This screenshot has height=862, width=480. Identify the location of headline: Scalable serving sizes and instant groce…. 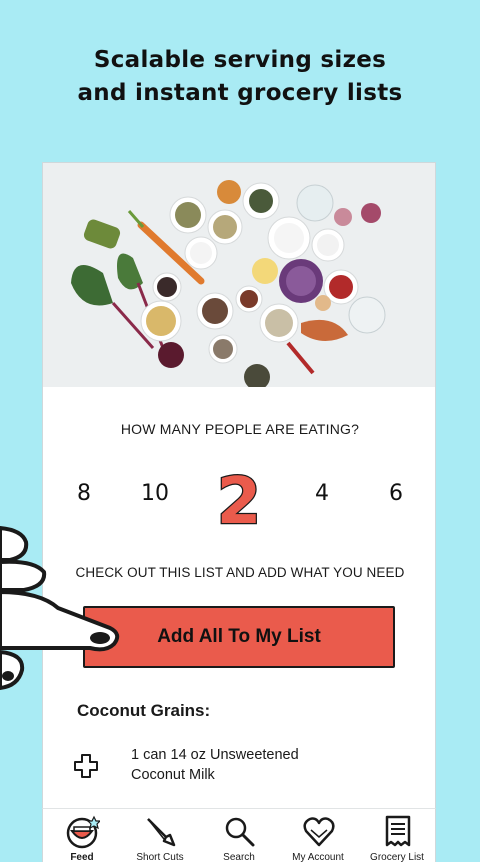
(240, 77).